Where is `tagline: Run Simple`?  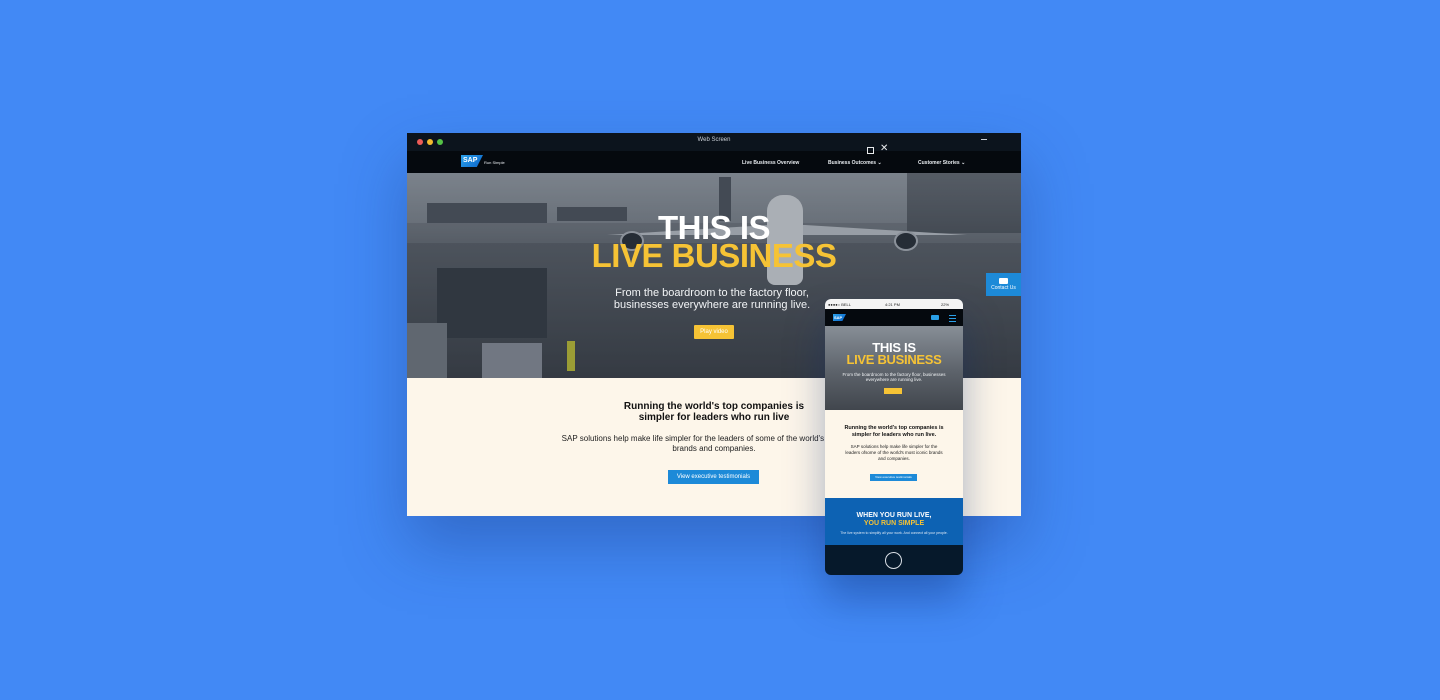 tagline: Run Simple is located at coordinates (494, 162).